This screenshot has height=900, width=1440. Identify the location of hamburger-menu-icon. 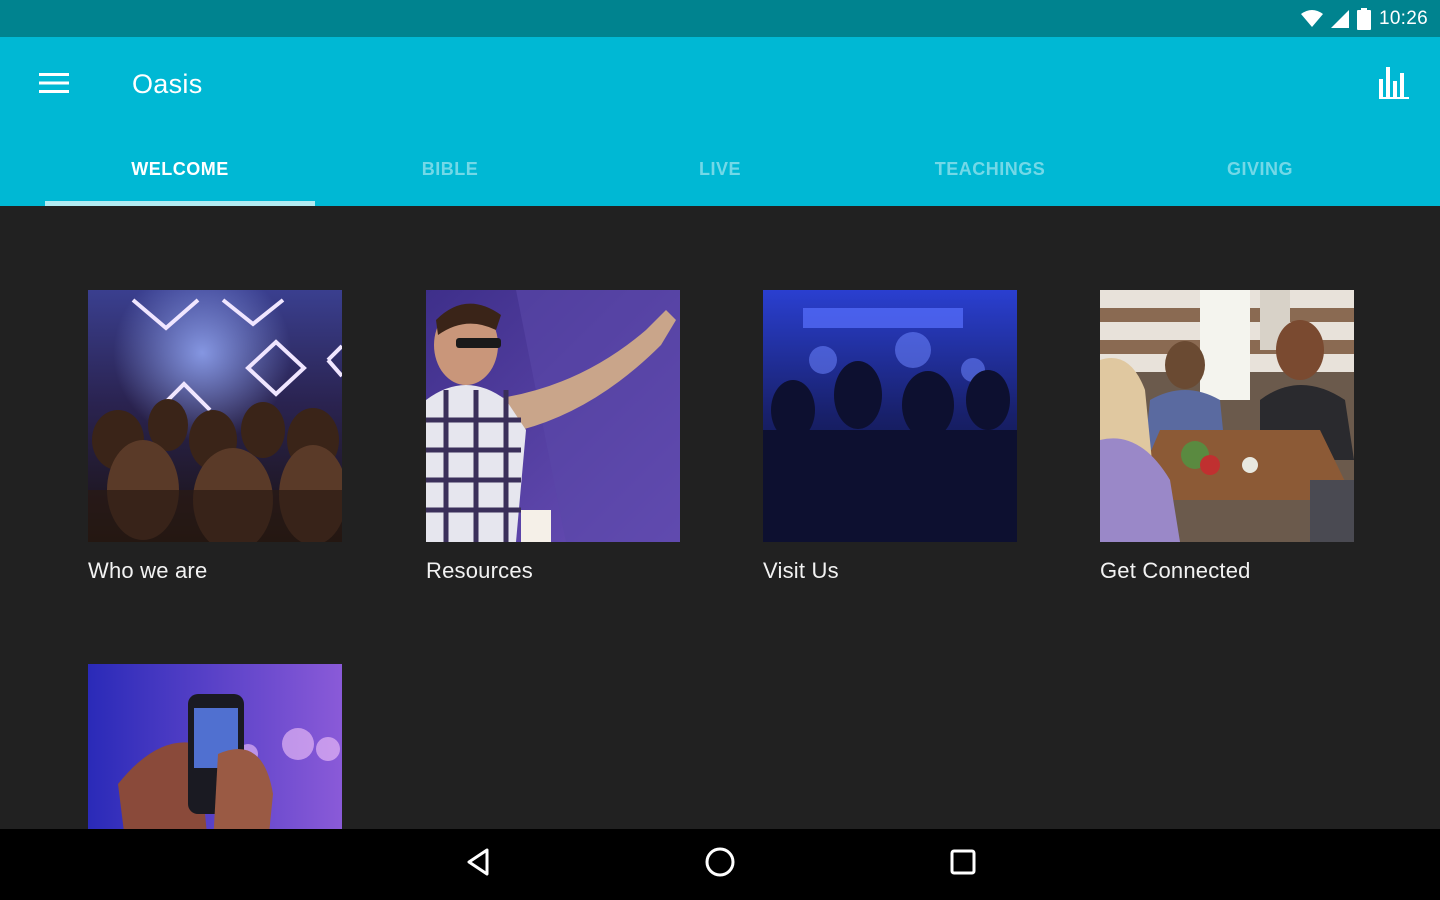
(54, 85).